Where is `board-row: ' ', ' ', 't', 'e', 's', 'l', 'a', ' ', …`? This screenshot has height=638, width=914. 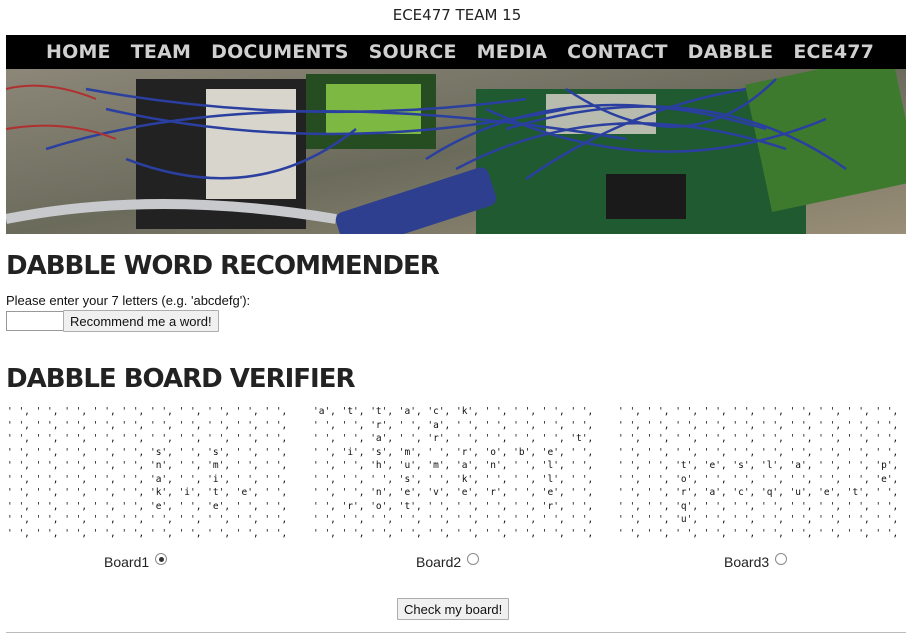
board-row: ' ', ' ', 't', 'e', 's', 'l', 'a', ' ', … is located at coordinates (758, 465).